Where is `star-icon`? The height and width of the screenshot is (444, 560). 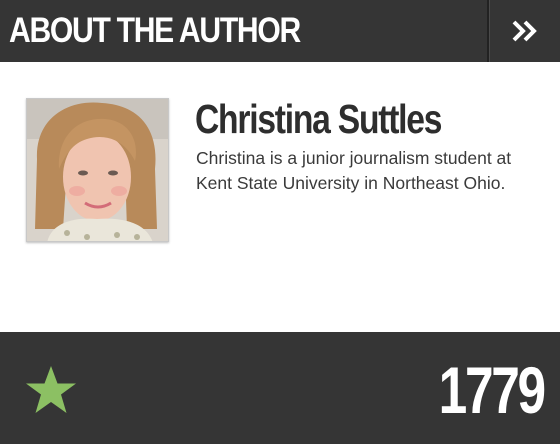
star-icon is located at coordinates (51, 389).